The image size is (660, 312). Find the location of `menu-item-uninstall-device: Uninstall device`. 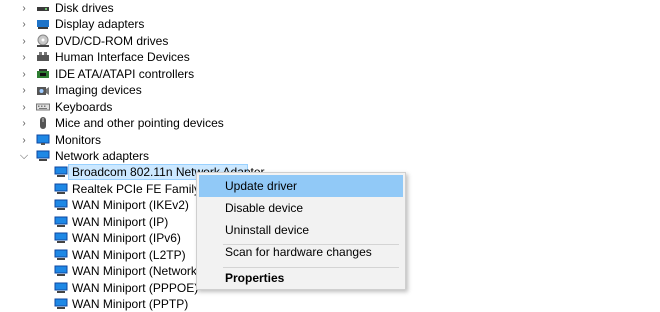

menu-item-uninstall-device: Uninstall device is located at coordinates (301, 230).